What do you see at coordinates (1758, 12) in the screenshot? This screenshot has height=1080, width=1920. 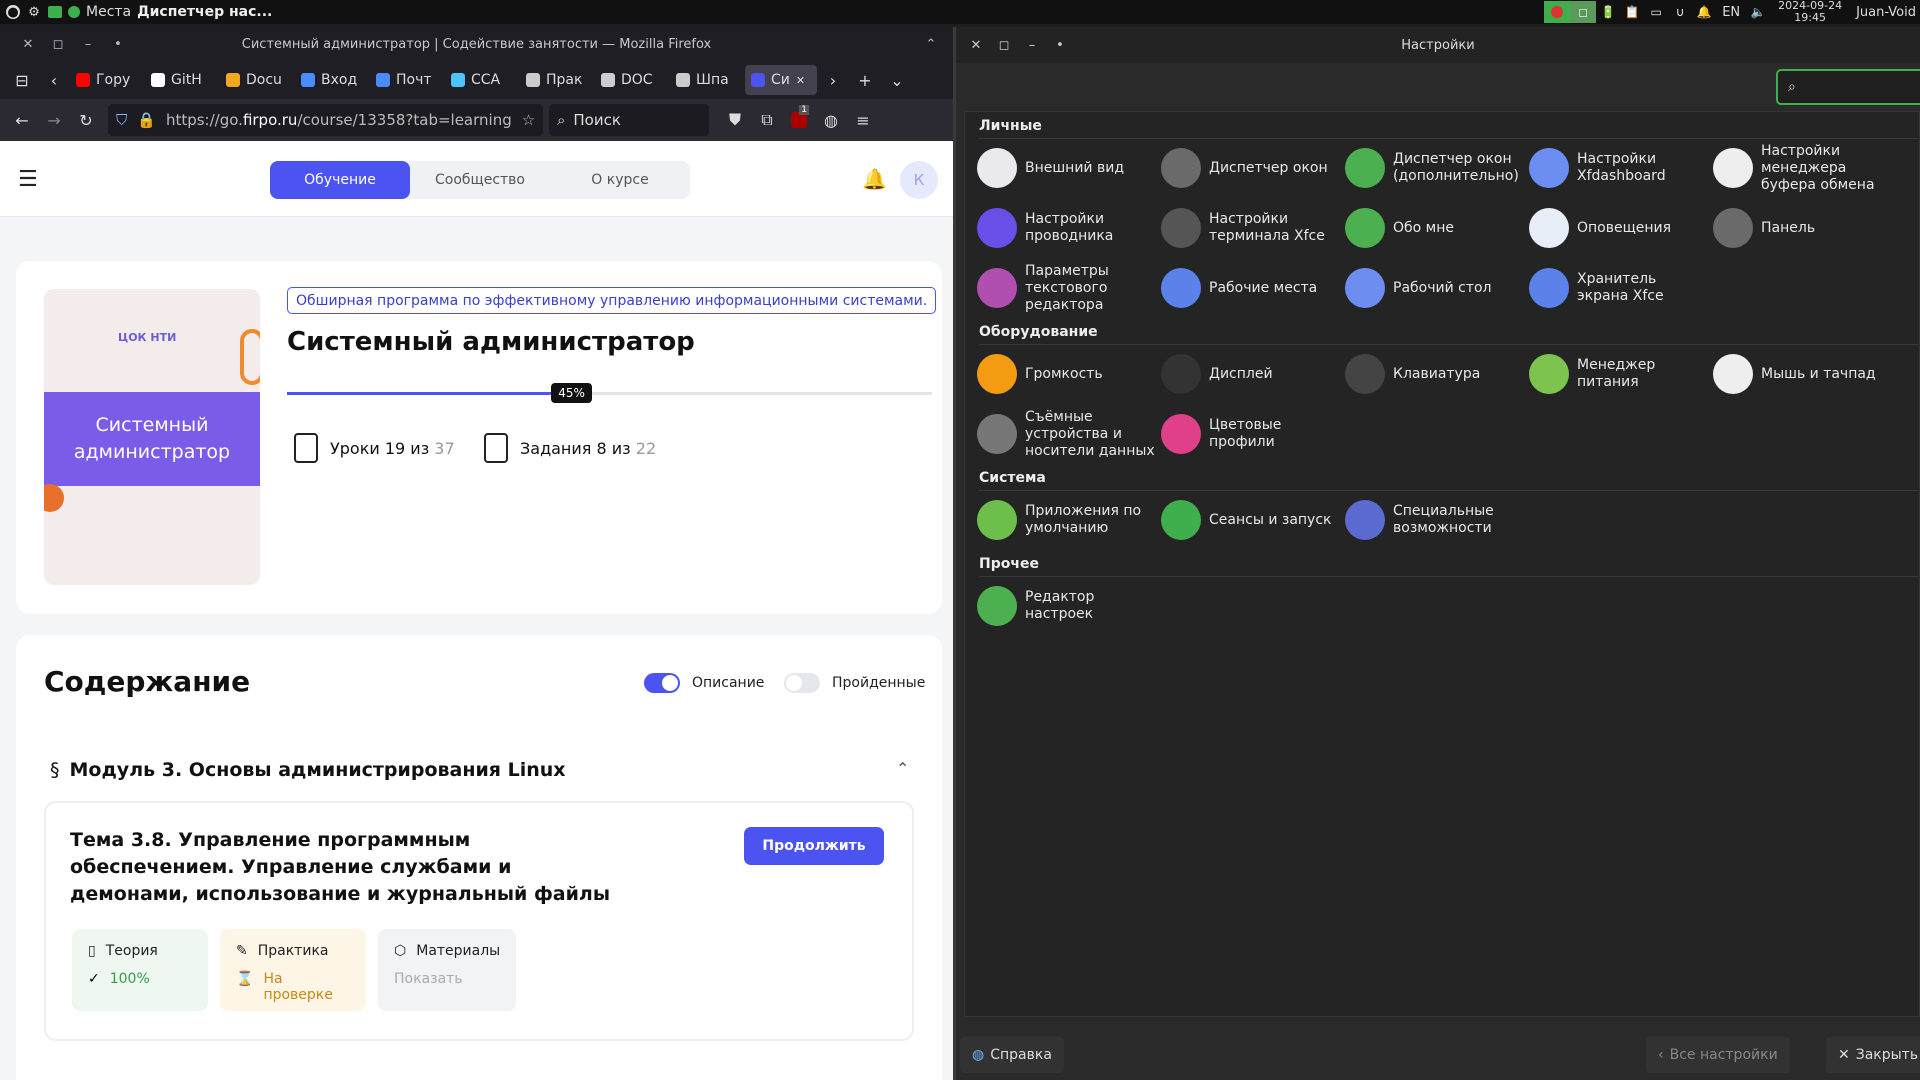 I see `speaker-icon: 🔈` at bounding box center [1758, 12].